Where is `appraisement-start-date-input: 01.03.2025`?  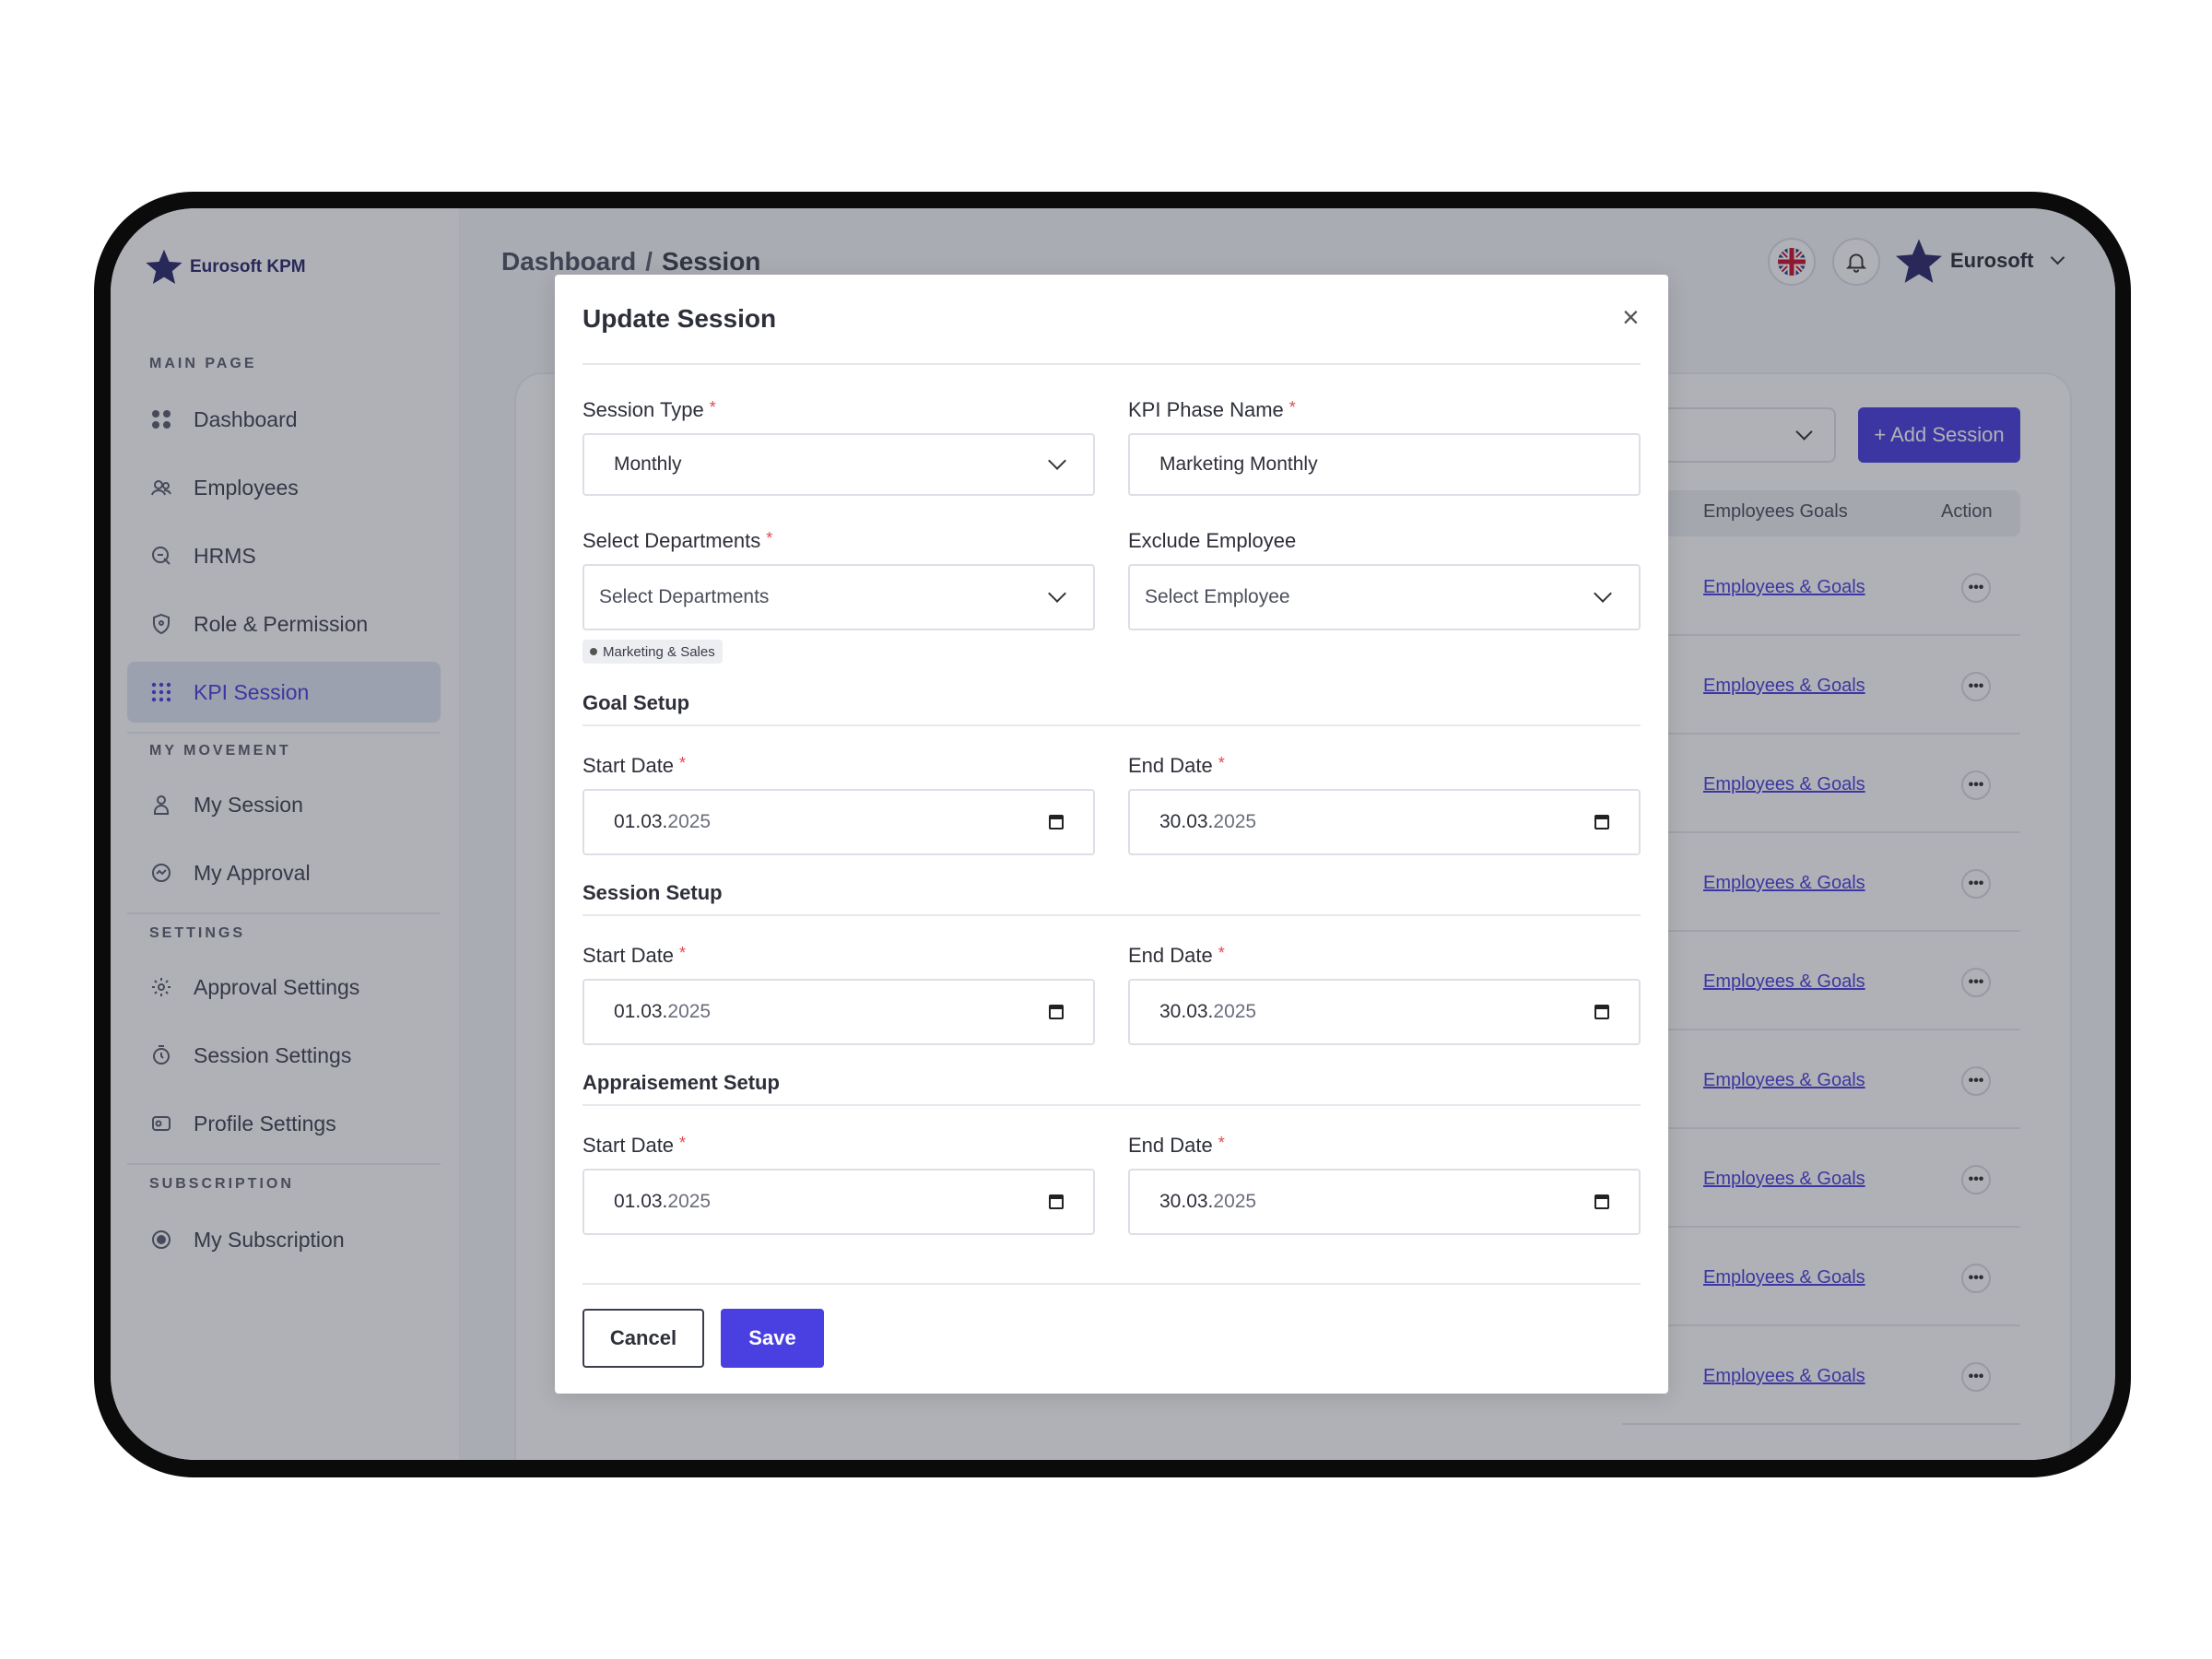
appraisement-start-date-input: 01.03.2025 is located at coordinates (838, 1202).